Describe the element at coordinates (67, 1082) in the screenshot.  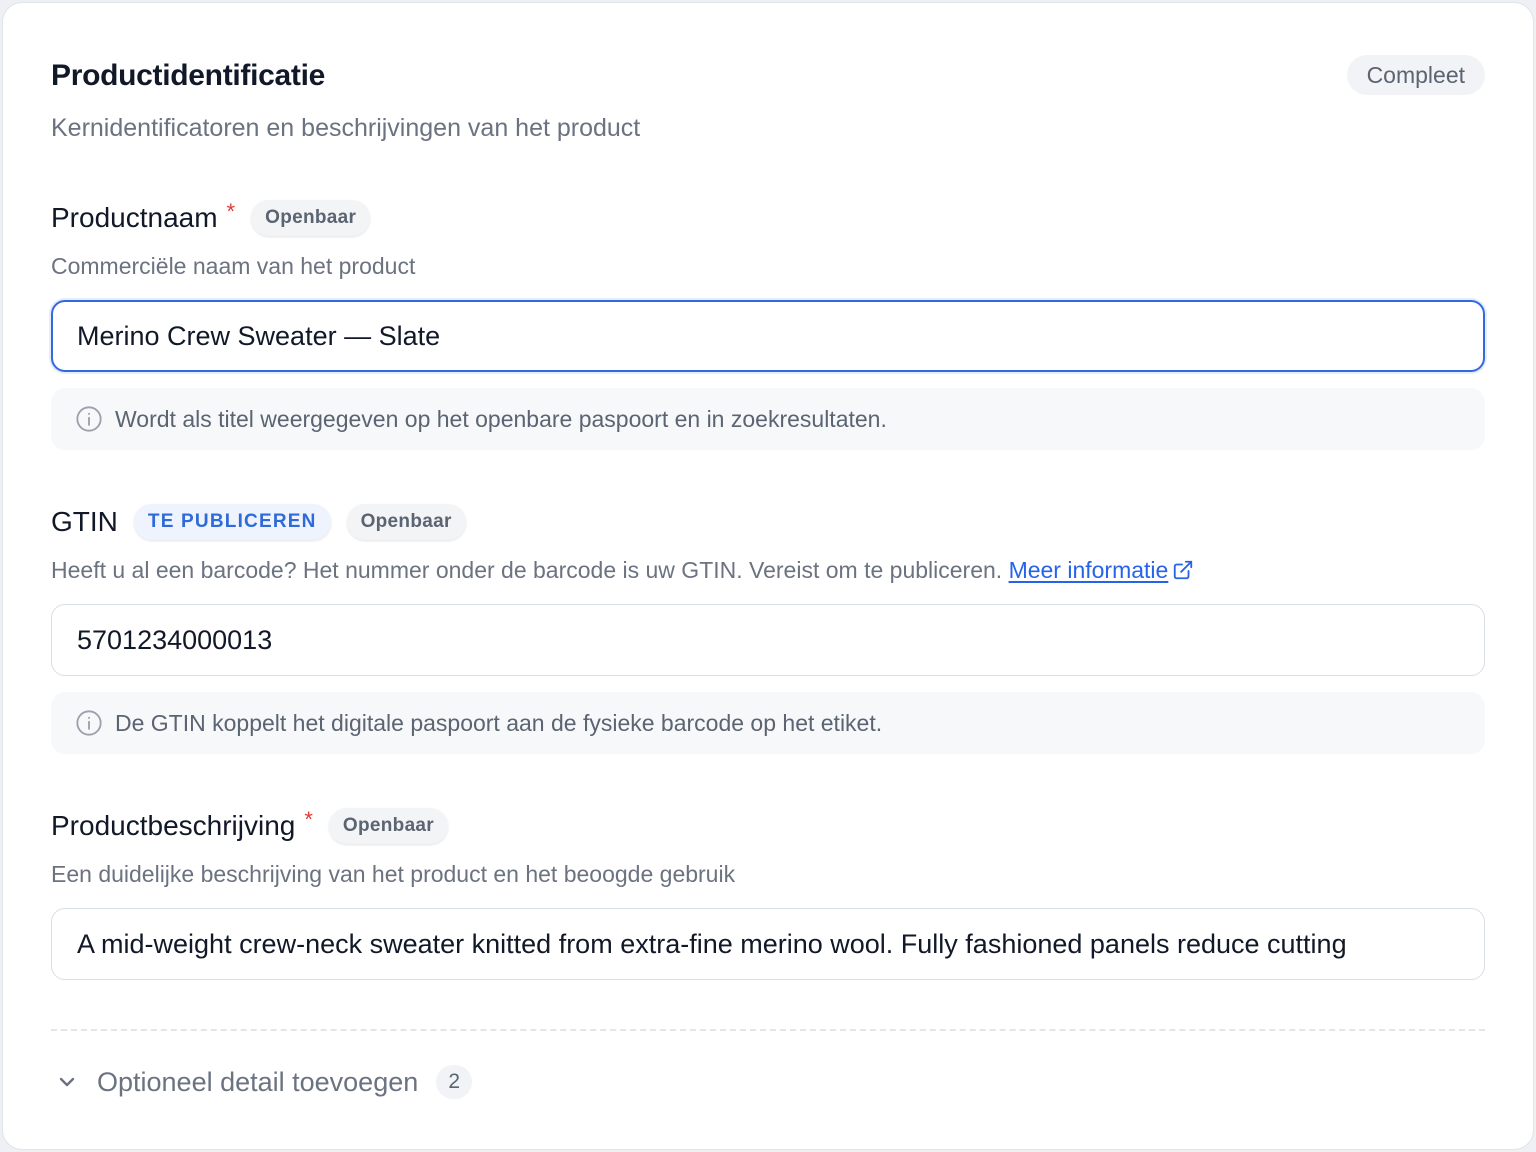
I see `chevron-down-icon` at that location.